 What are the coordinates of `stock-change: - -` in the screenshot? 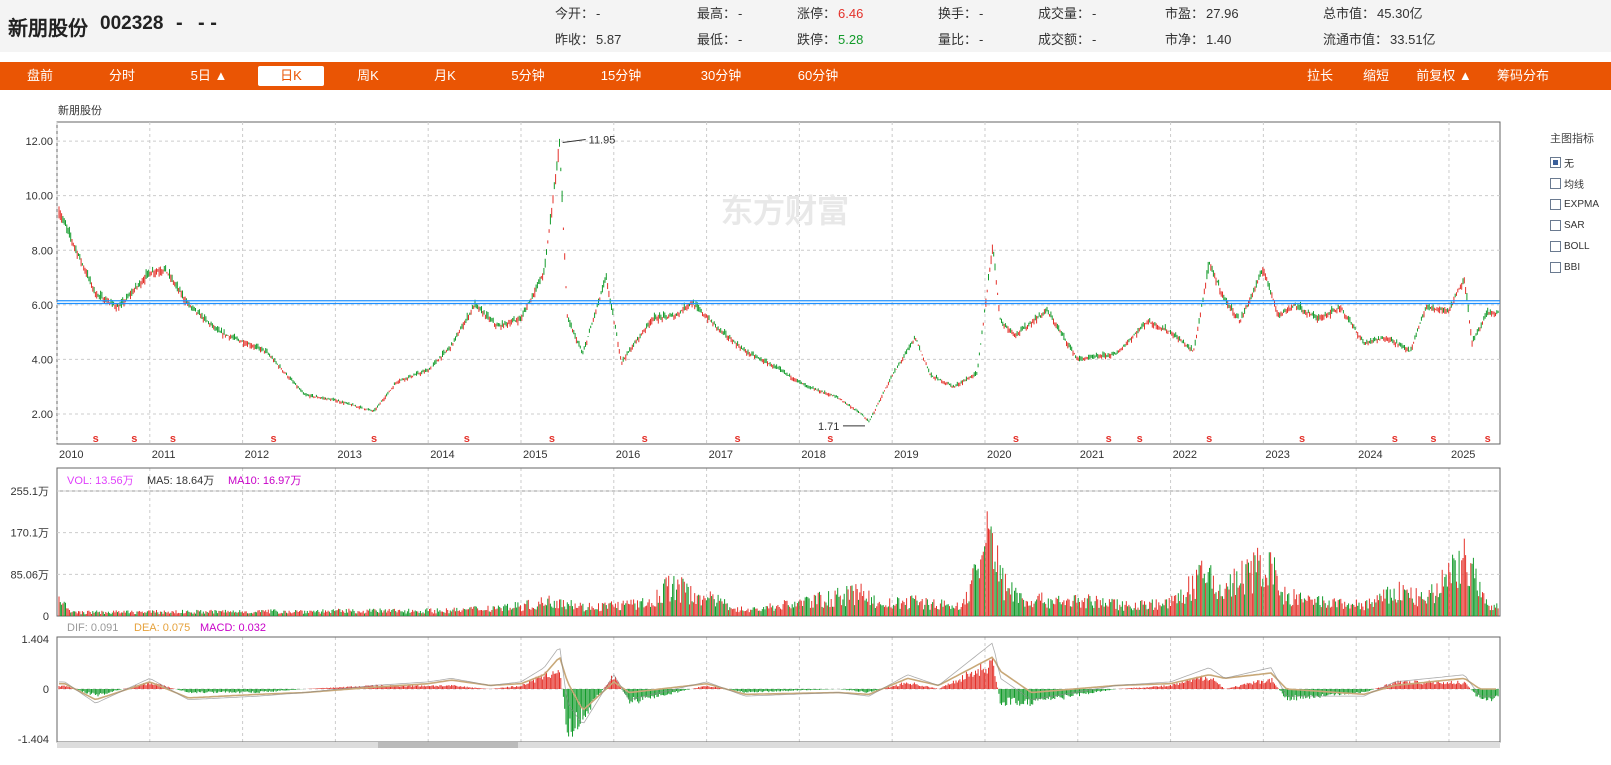 It's located at (207, 23).